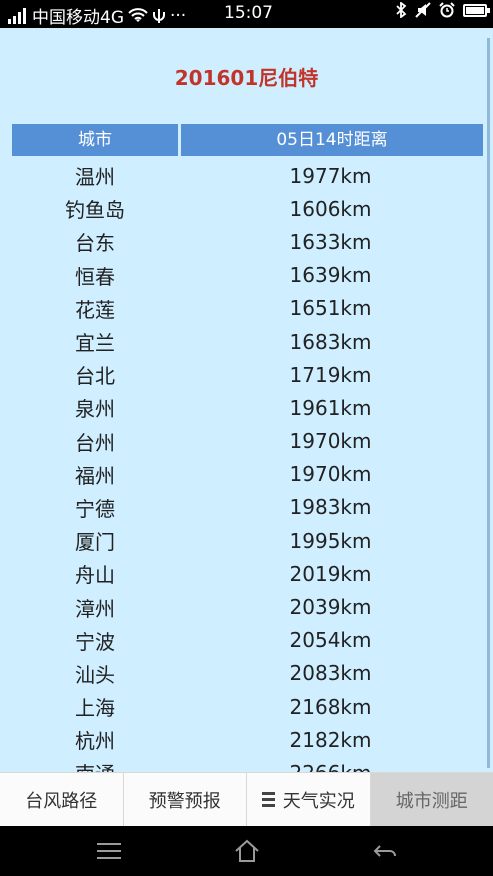 The width and height of the screenshot is (493, 876). Describe the element at coordinates (330, 507) in the screenshot. I see `distance-cell: 1983km` at that location.